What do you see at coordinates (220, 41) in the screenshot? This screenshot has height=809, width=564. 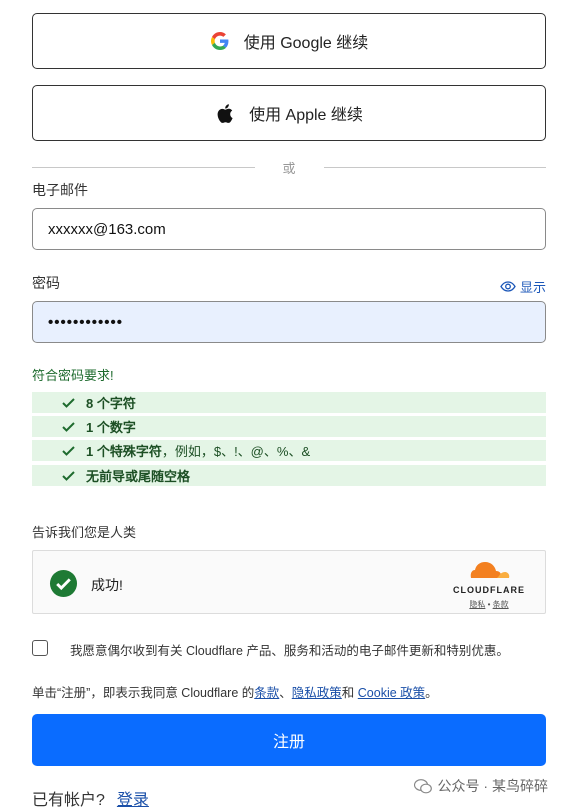 I see `google-icon` at bounding box center [220, 41].